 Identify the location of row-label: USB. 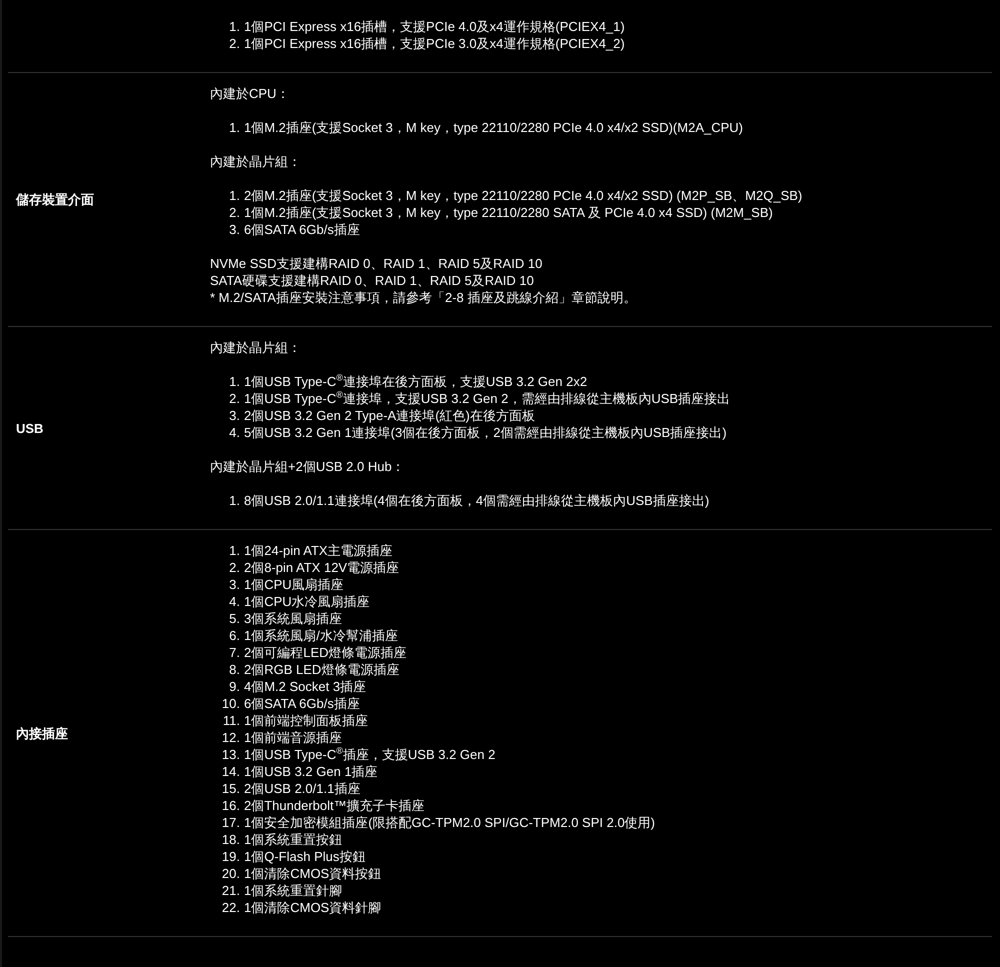
(30, 428).